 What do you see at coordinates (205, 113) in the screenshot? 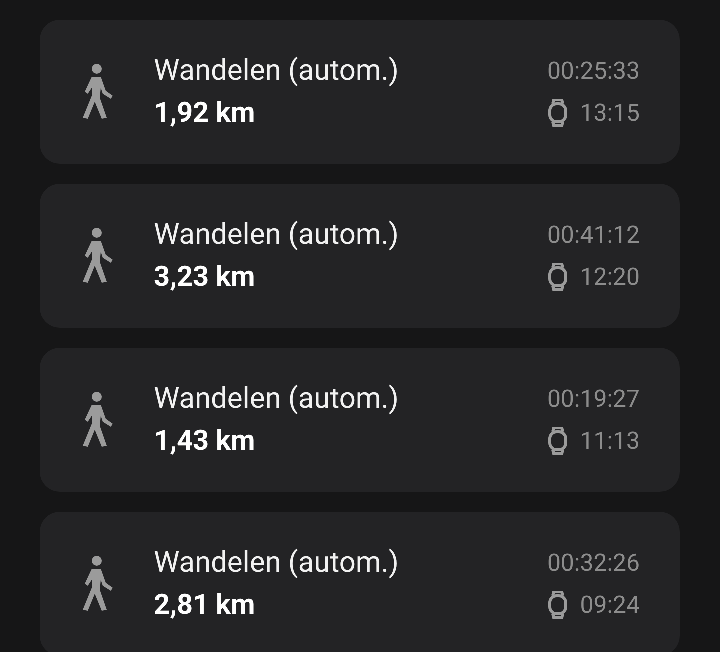
I see `activity-distance: 1,92 km` at bounding box center [205, 113].